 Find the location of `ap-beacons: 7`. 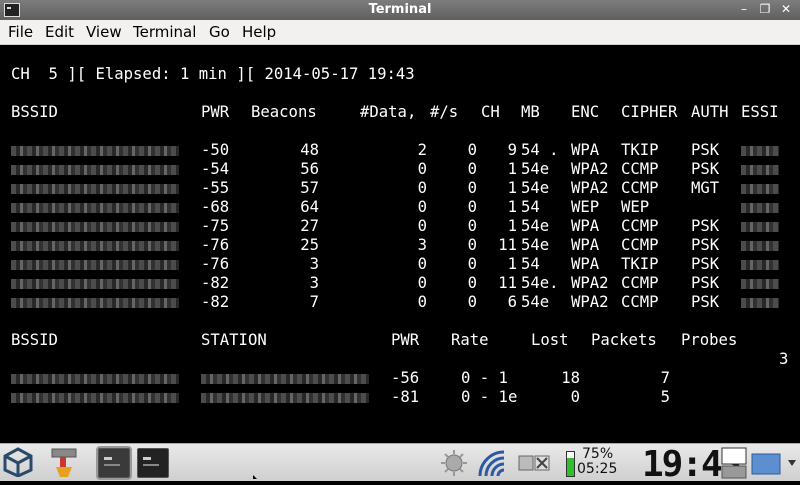

ap-beacons: 7 is located at coordinates (314, 302).